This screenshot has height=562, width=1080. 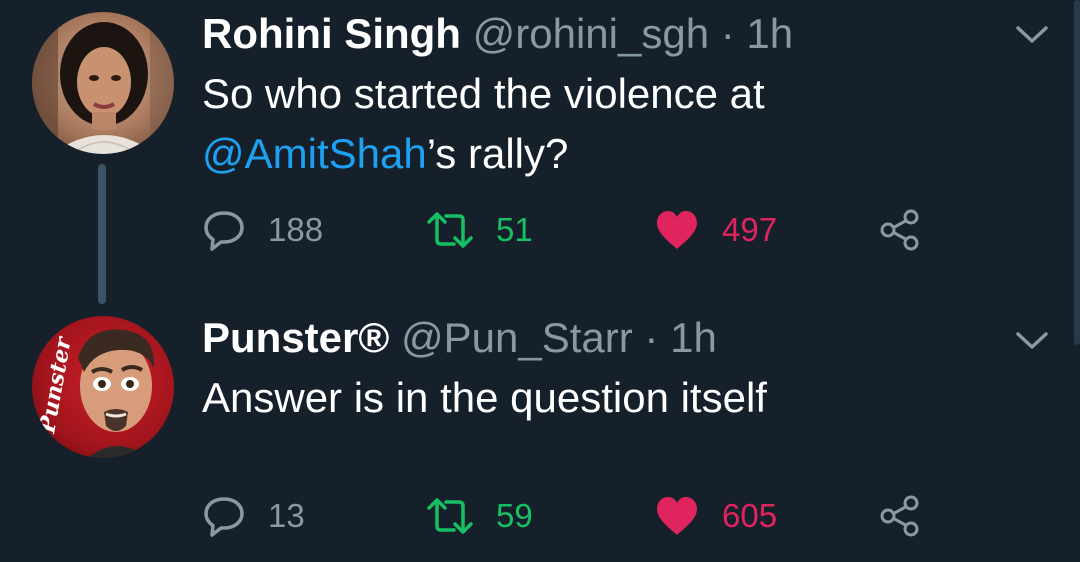 I want to click on avatar, so click(x=103, y=83).